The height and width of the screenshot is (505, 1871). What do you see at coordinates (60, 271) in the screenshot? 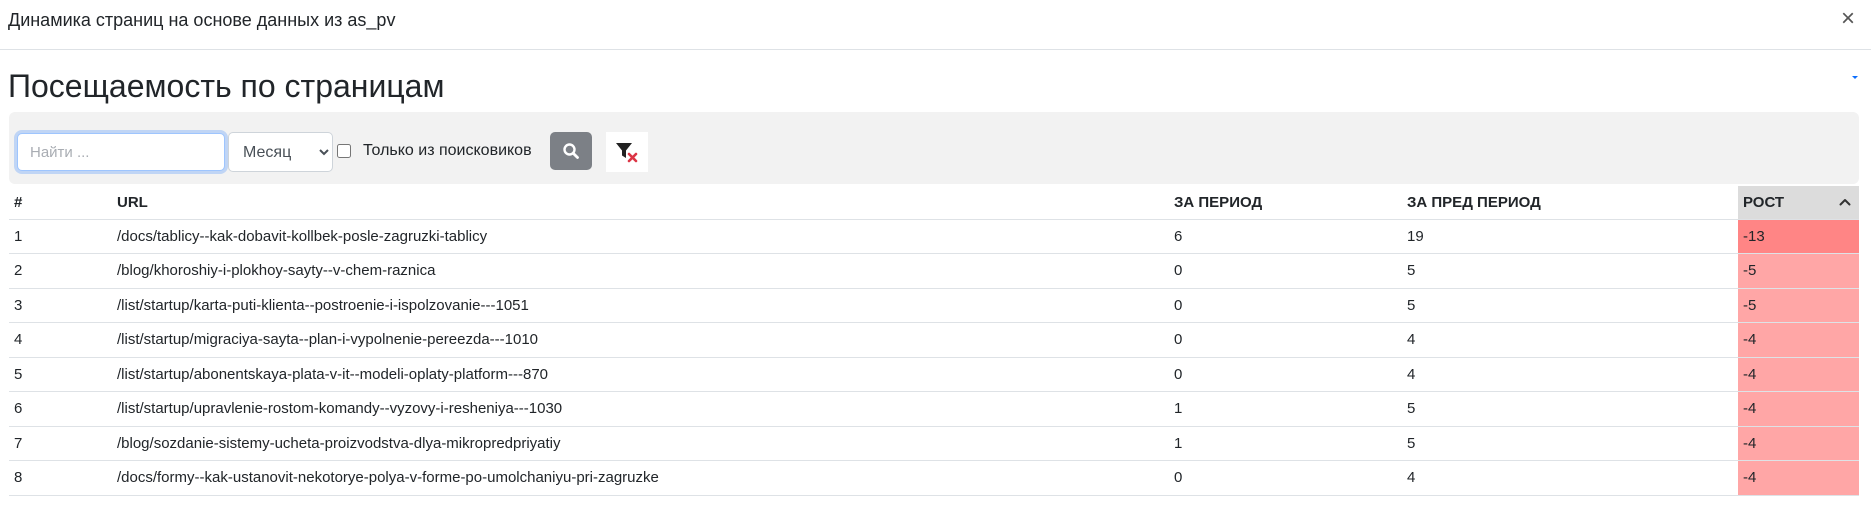
I see `row-number-cell: 2` at bounding box center [60, 271].